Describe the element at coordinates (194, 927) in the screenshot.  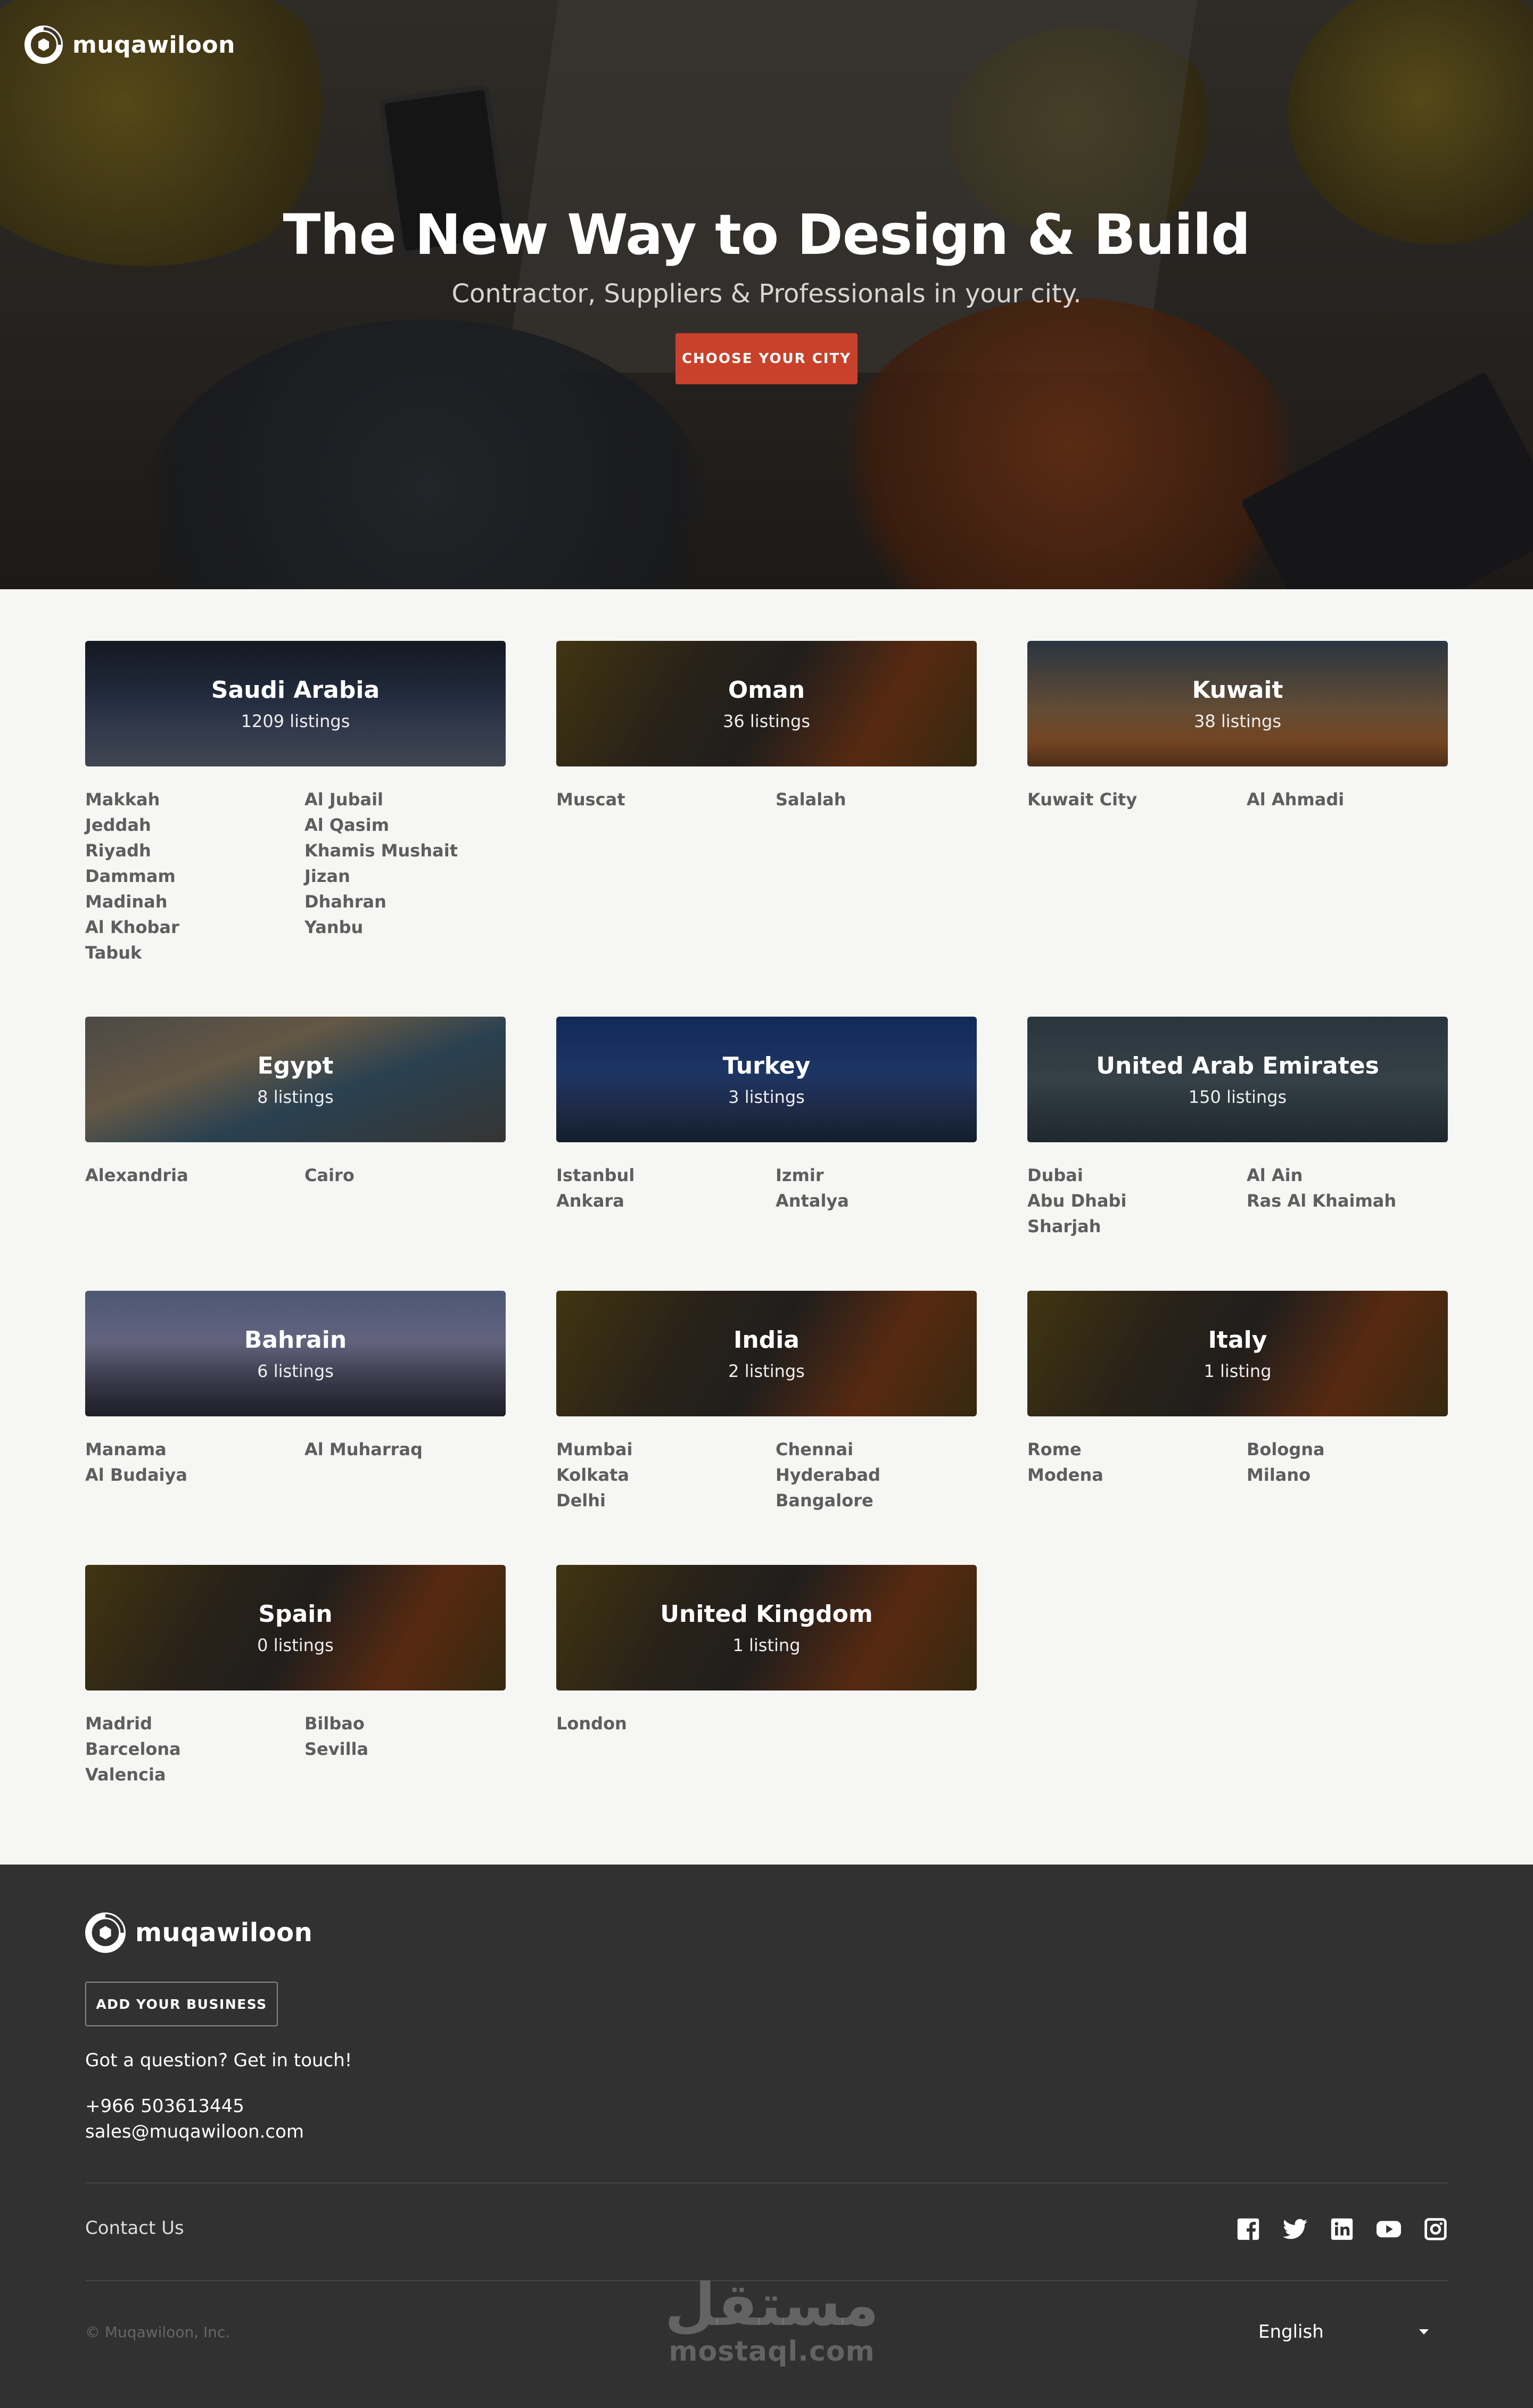
I see `city-link: Al Khobar` at that location.